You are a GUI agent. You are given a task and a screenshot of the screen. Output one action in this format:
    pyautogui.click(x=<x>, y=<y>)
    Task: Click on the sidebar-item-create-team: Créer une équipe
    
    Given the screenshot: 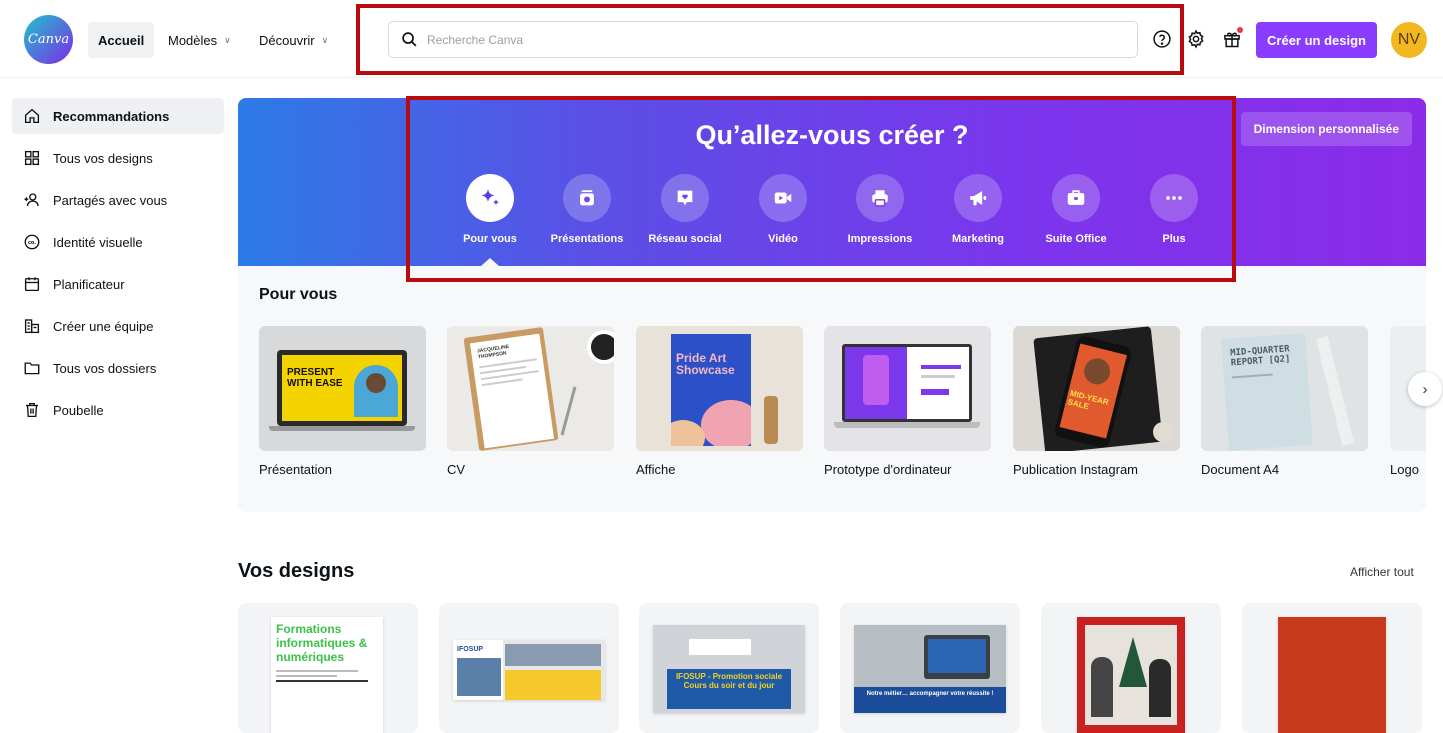 What is the action you would take?
    pyautogui.click(x=118, y=326)
    